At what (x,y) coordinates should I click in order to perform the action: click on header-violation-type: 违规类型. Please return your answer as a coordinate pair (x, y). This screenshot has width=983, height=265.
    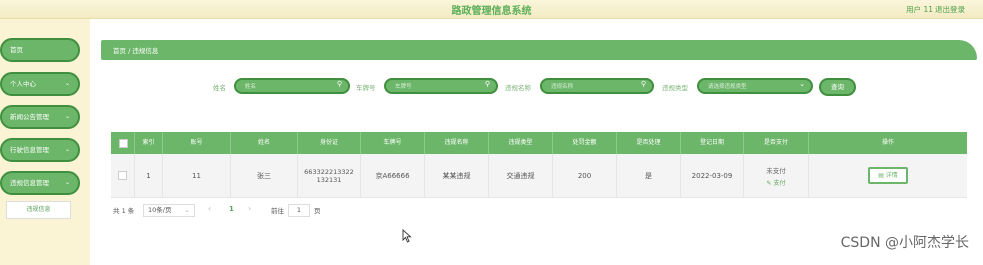
    Looking at the image, I should click on (521, 143).